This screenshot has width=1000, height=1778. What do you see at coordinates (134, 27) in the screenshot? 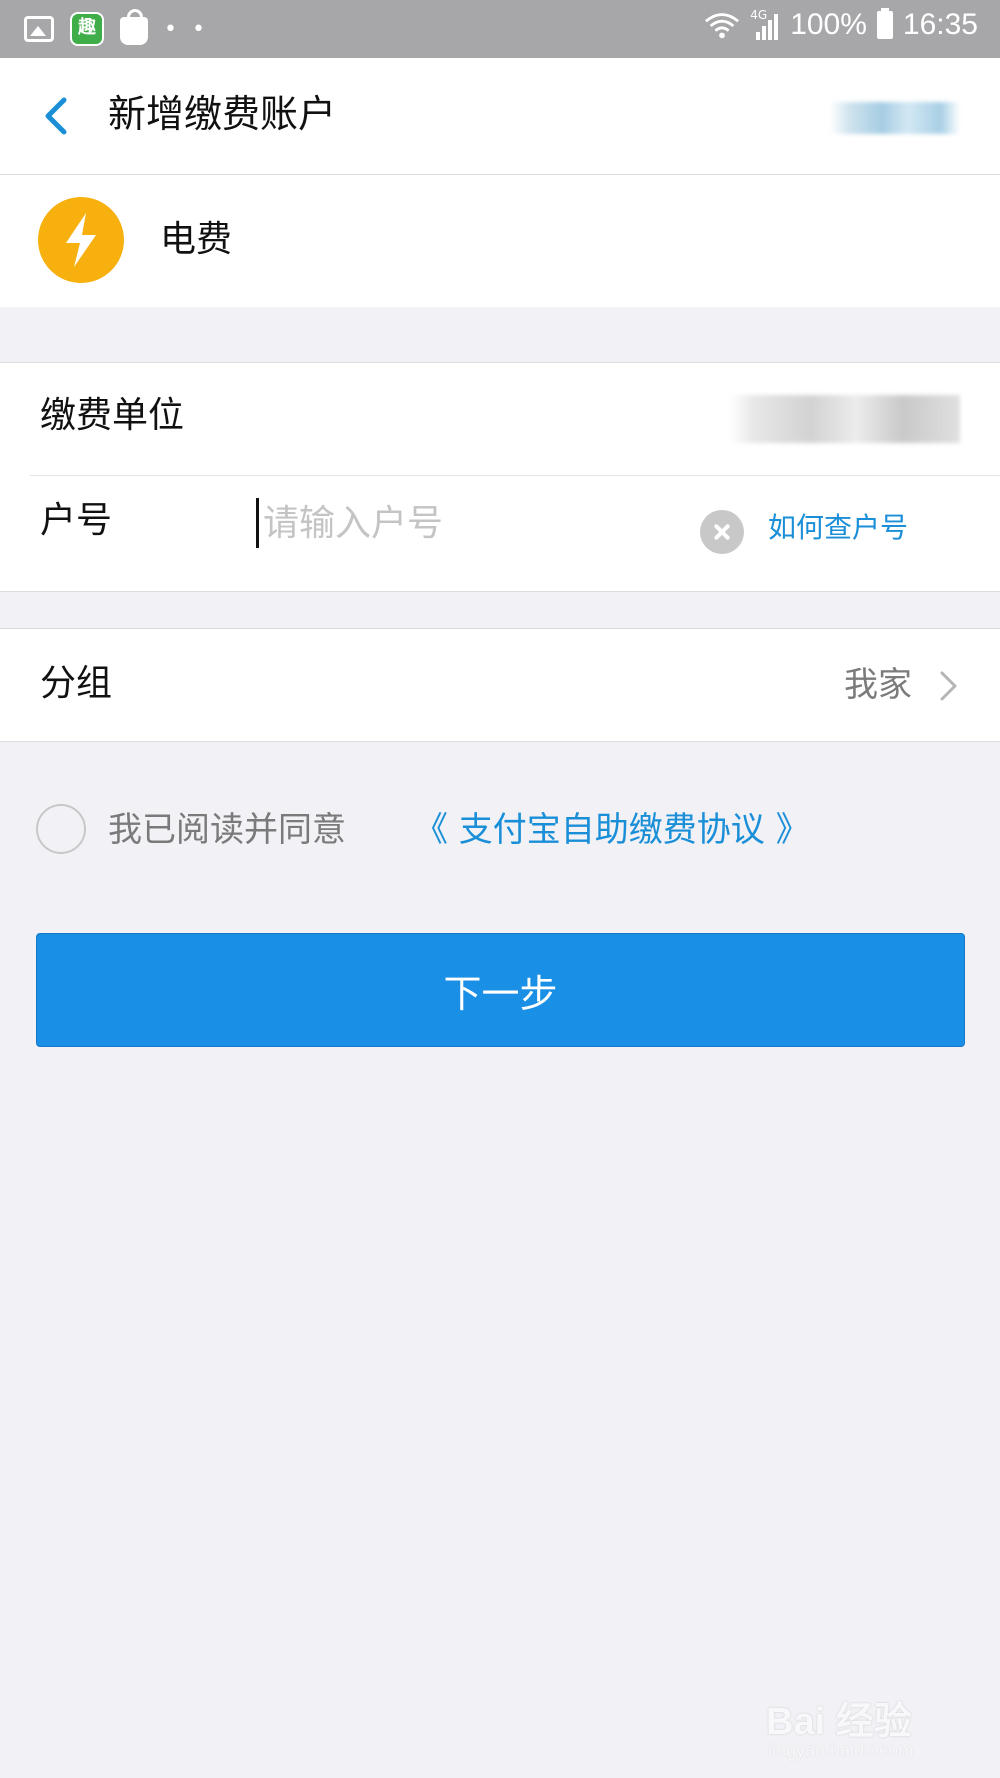
I see `shopping-bag-icon` at bounding box center [134, 27].